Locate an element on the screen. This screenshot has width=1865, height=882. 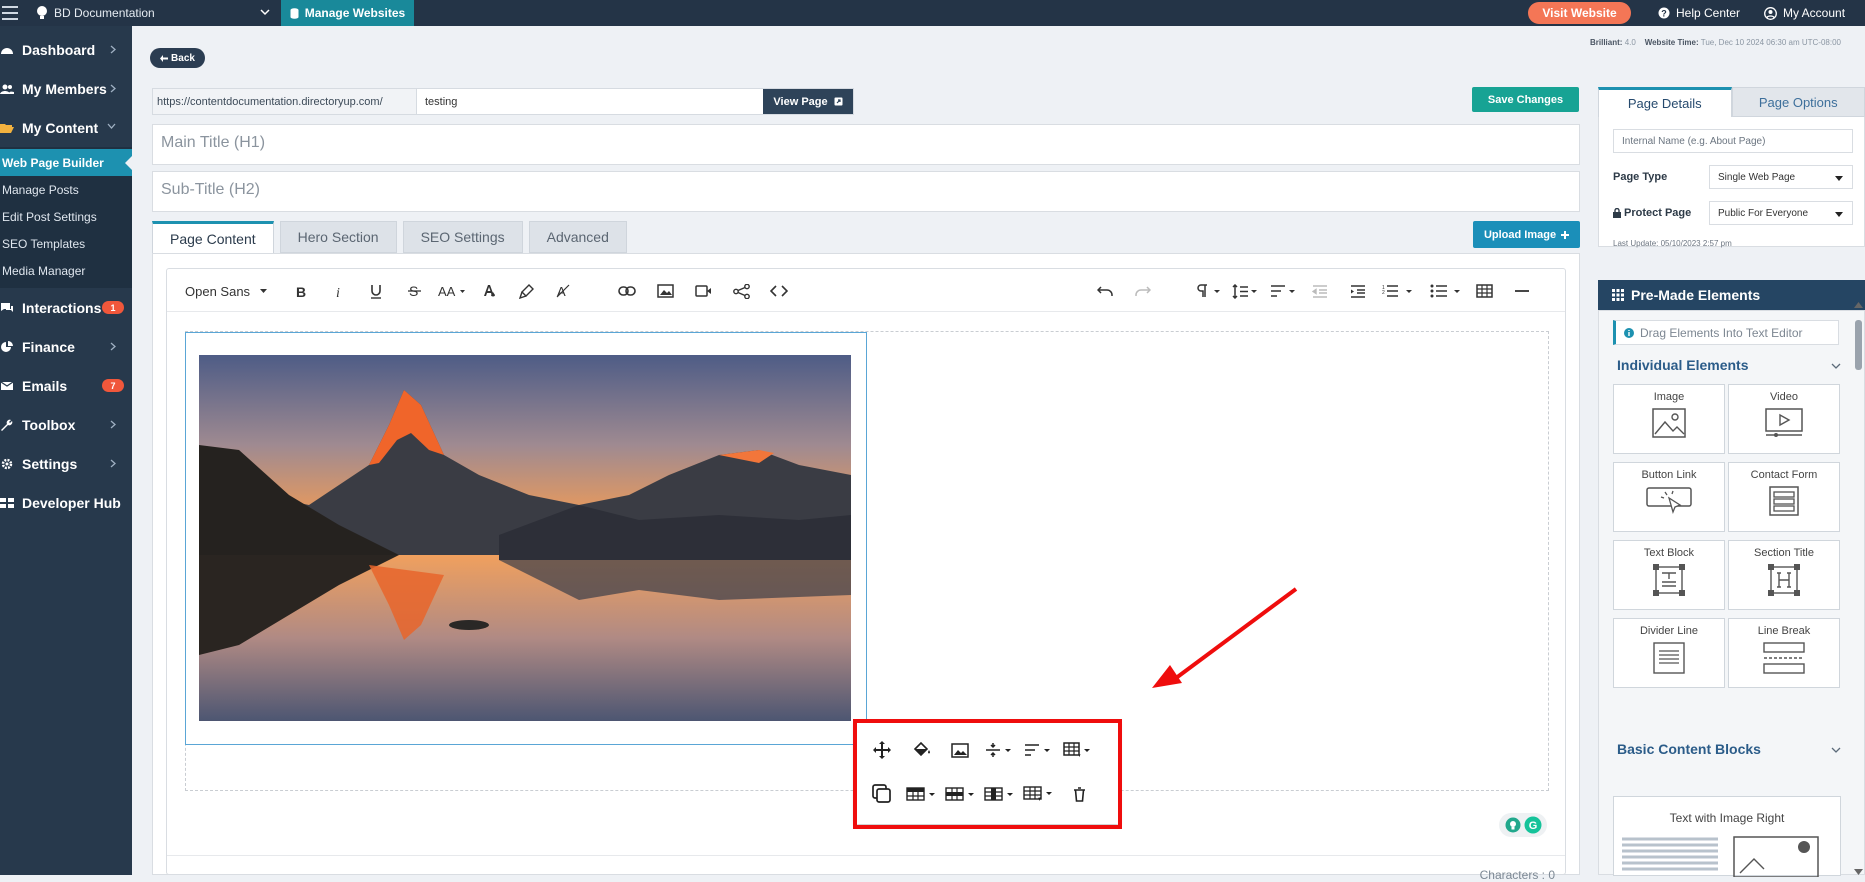
element-image: Image is located at coordinates (1669, 419).